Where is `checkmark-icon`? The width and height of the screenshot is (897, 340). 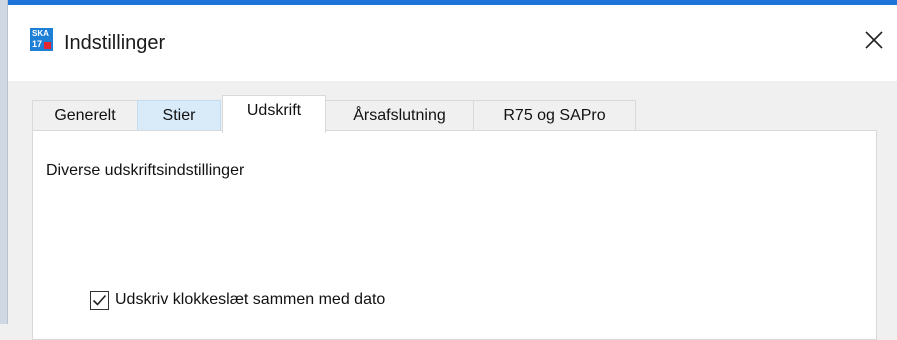
checkmark-icon is located at coordinates (99, 300).